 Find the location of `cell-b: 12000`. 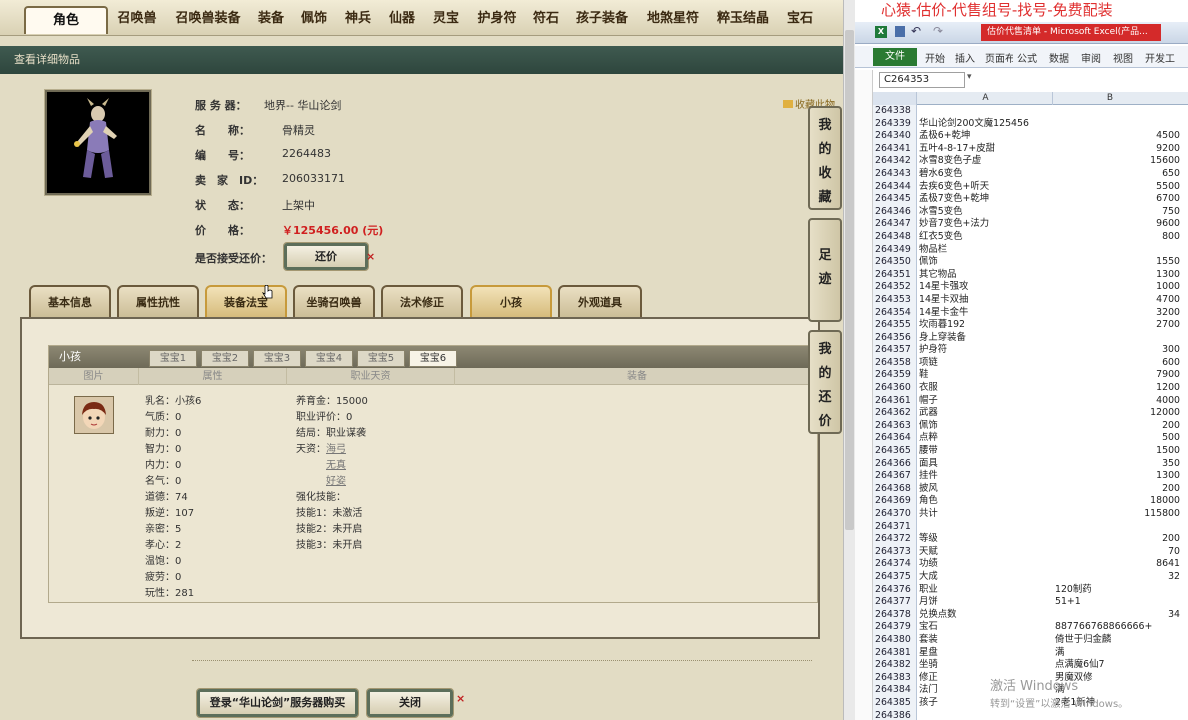

cell-b: 12000 is located at coordinates (1117, 413).